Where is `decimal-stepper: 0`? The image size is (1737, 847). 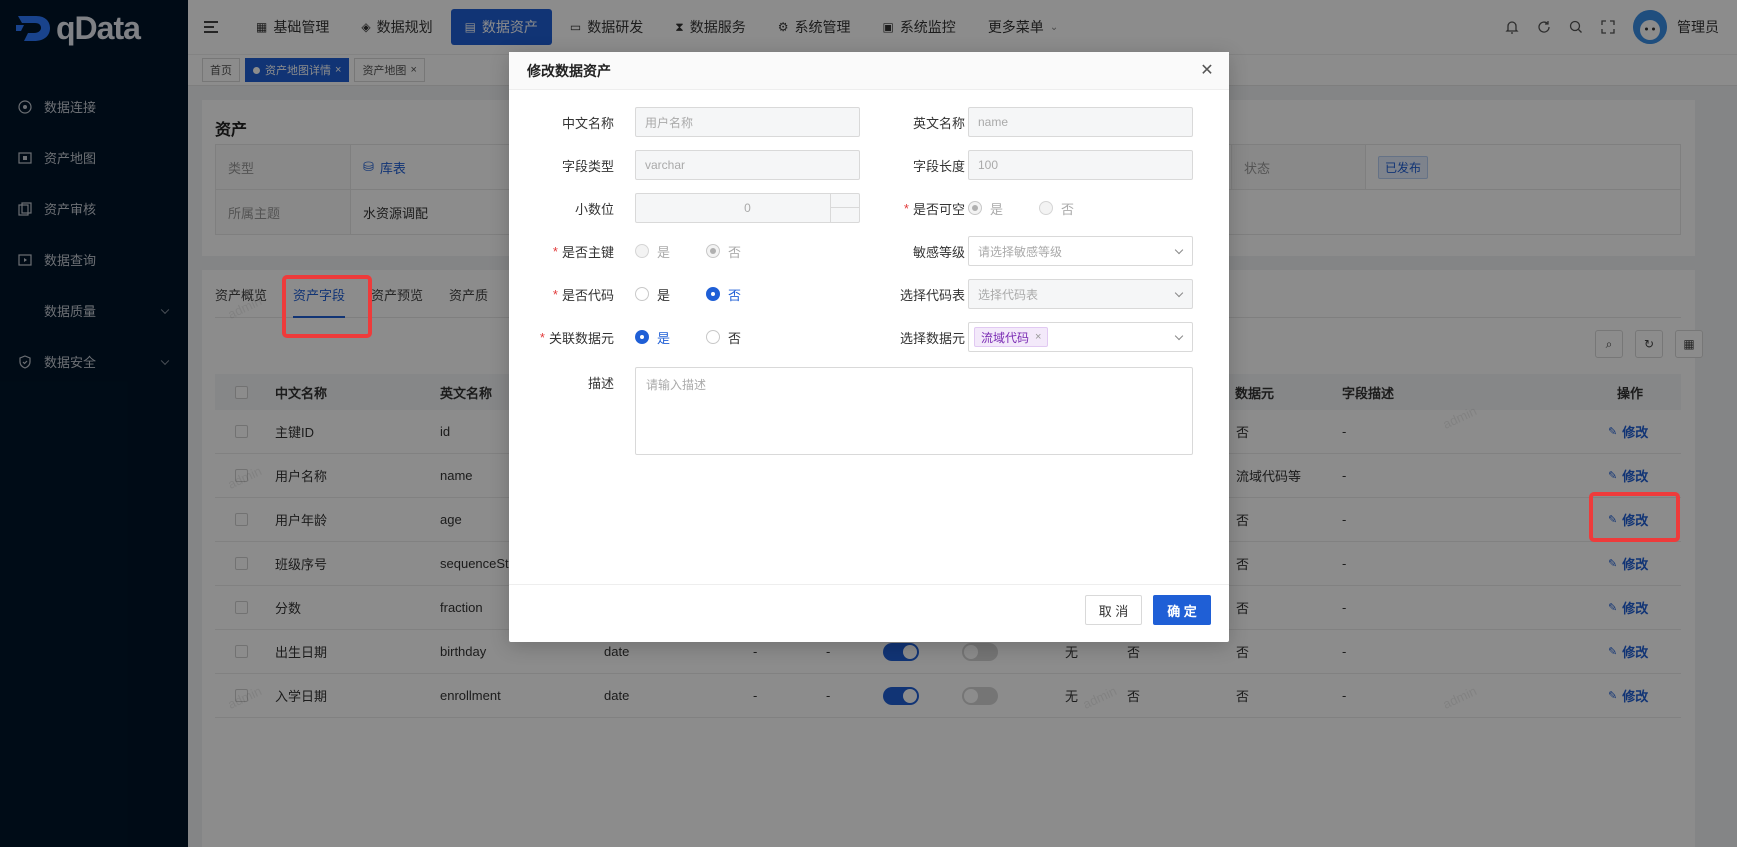 decimal-stepper: 0 is located at coordinates (747, 208).